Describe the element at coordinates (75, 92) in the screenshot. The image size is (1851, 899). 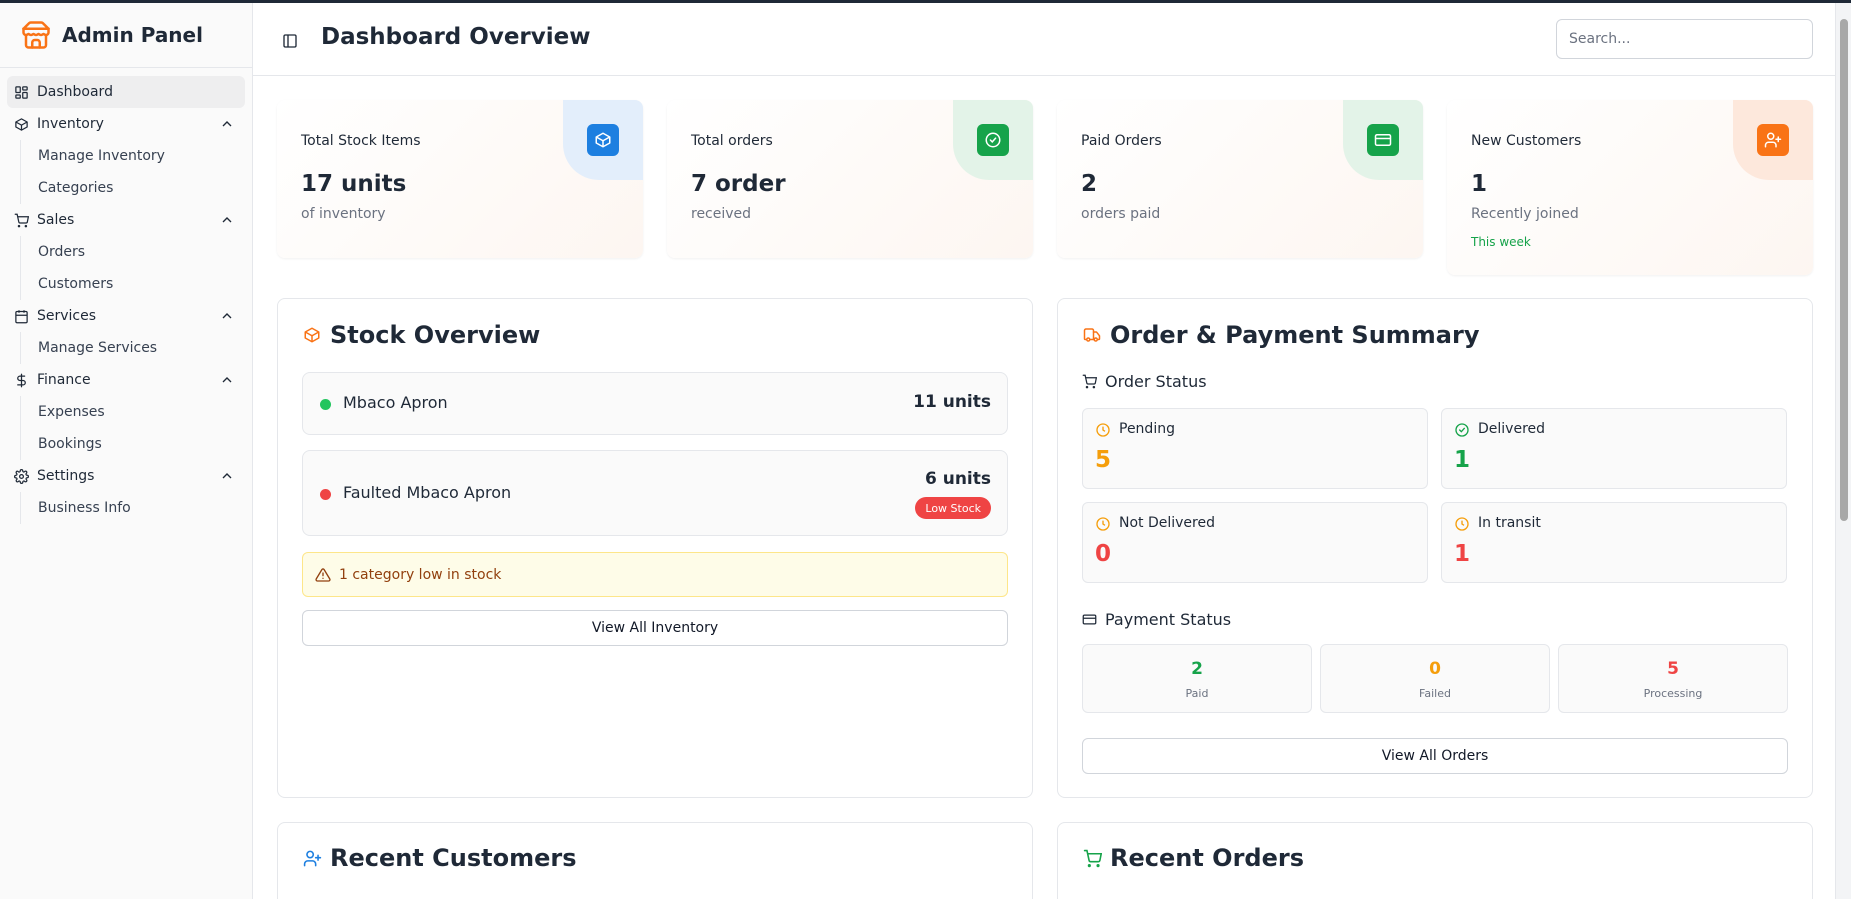
I see `sidebar-item-label: Dashboard` at that location.